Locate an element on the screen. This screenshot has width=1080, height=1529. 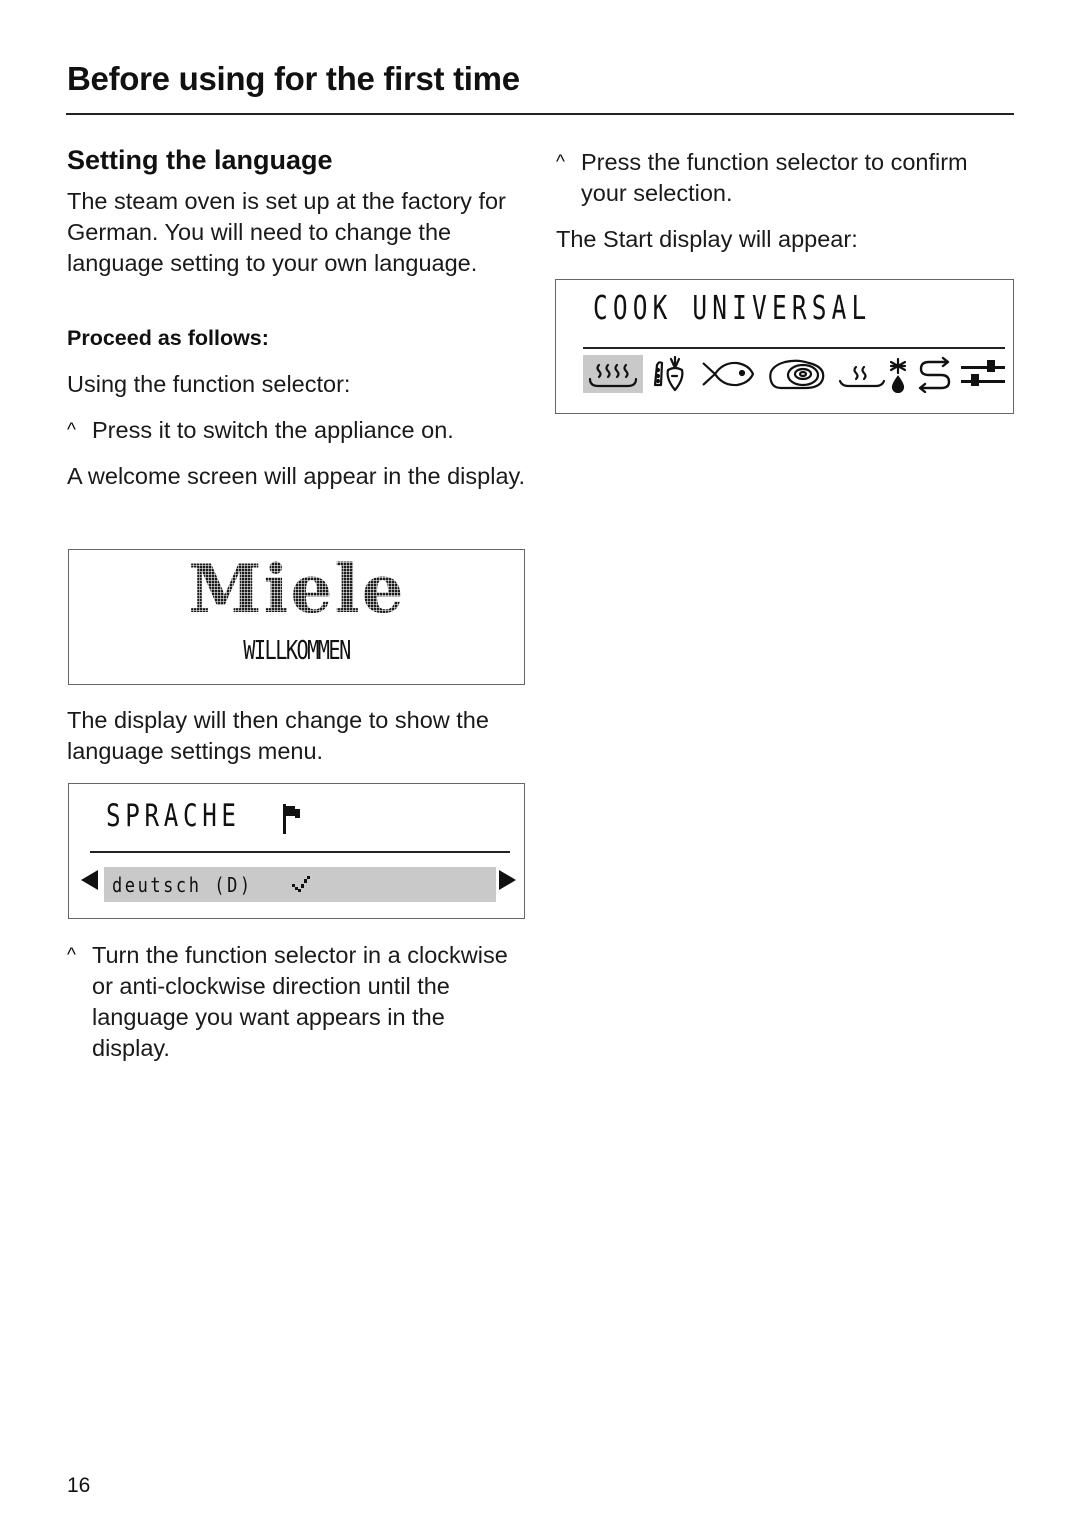
fish-icon is located at coordinates (729, 374).